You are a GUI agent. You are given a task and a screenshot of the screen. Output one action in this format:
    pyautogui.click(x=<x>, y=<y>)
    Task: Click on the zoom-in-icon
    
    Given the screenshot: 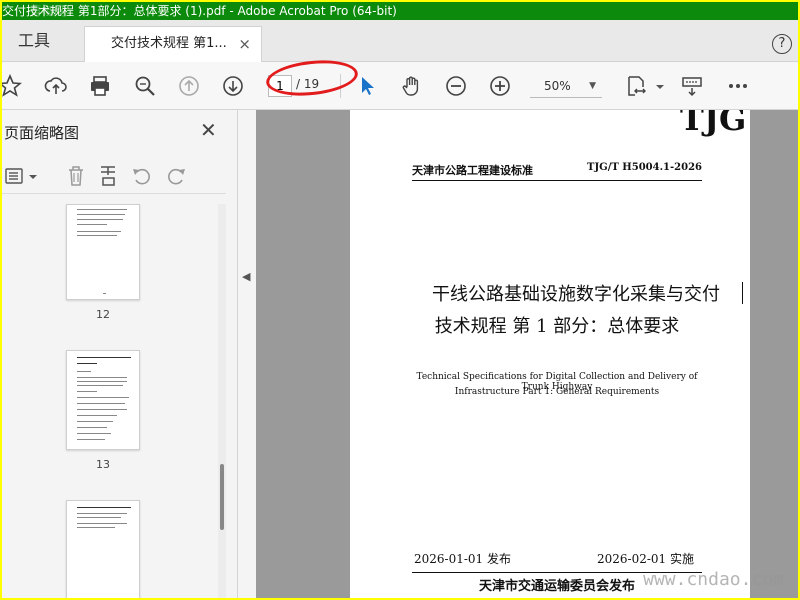 What is the action you would take?
    pyautogui.click(x=500, y=86)
    